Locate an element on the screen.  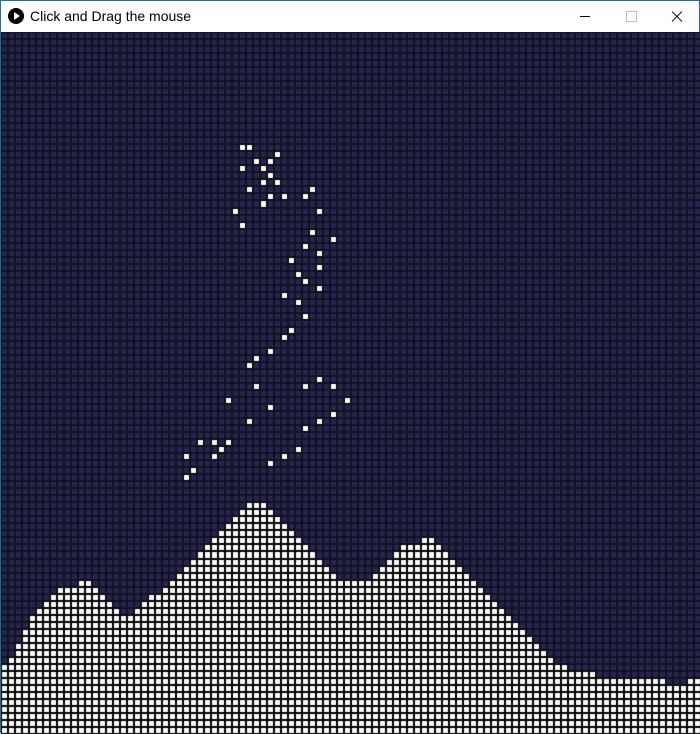
minimize-button is located at coordinates (585, 16).